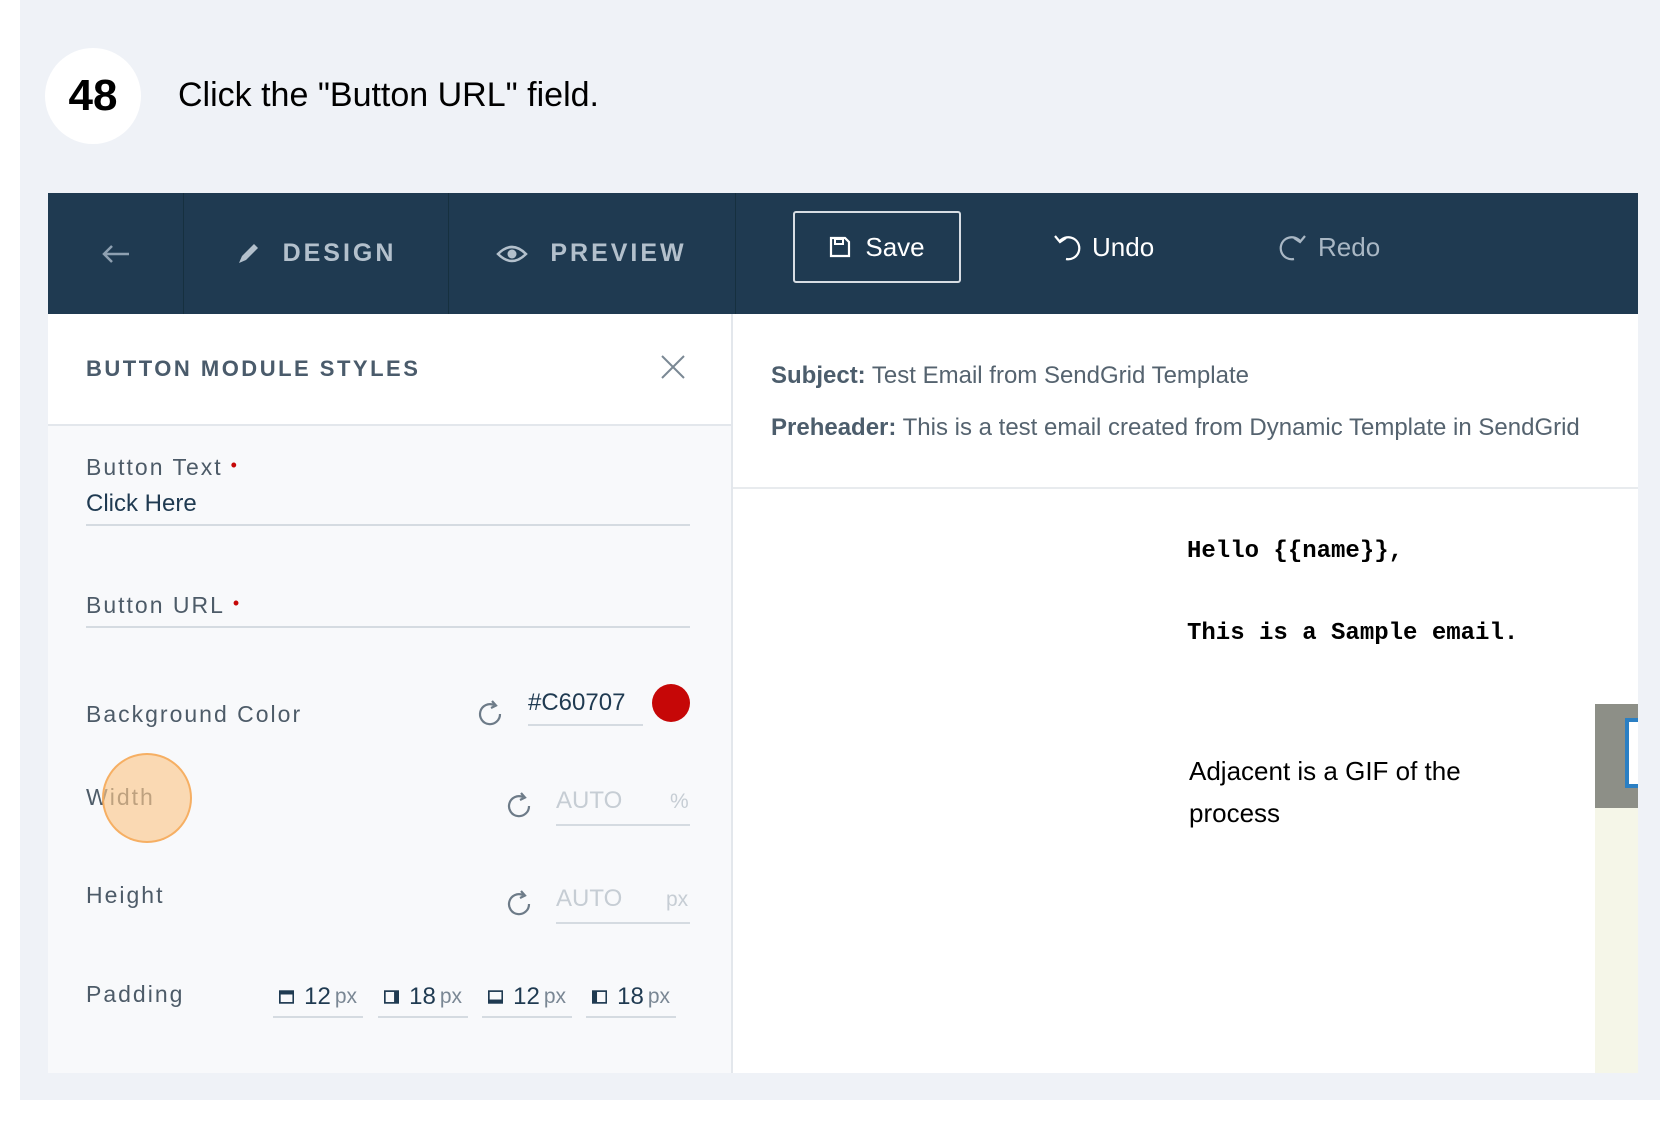 The width and height of the screenshot is (1680, 1123). What do you see at coordinates (1067, 248) in the screenshot?
I see `undo-icon` at bounding box center [1067, 248].